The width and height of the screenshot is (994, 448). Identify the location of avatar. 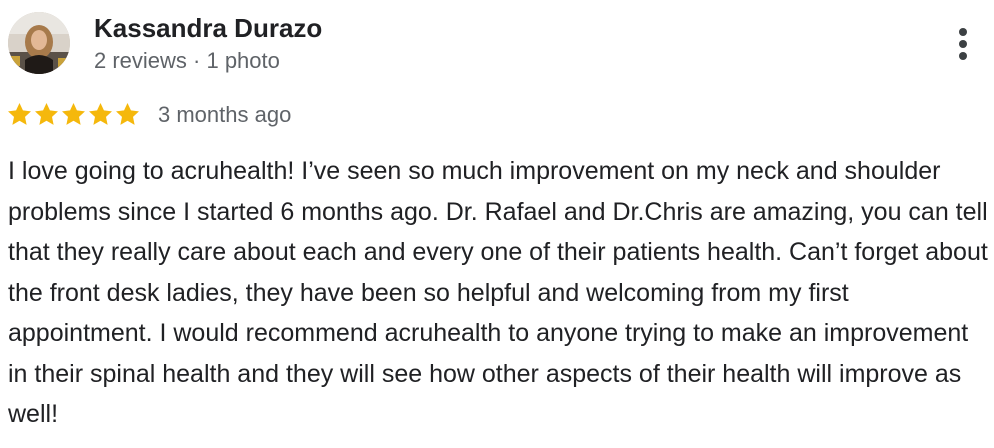
(39, 43).